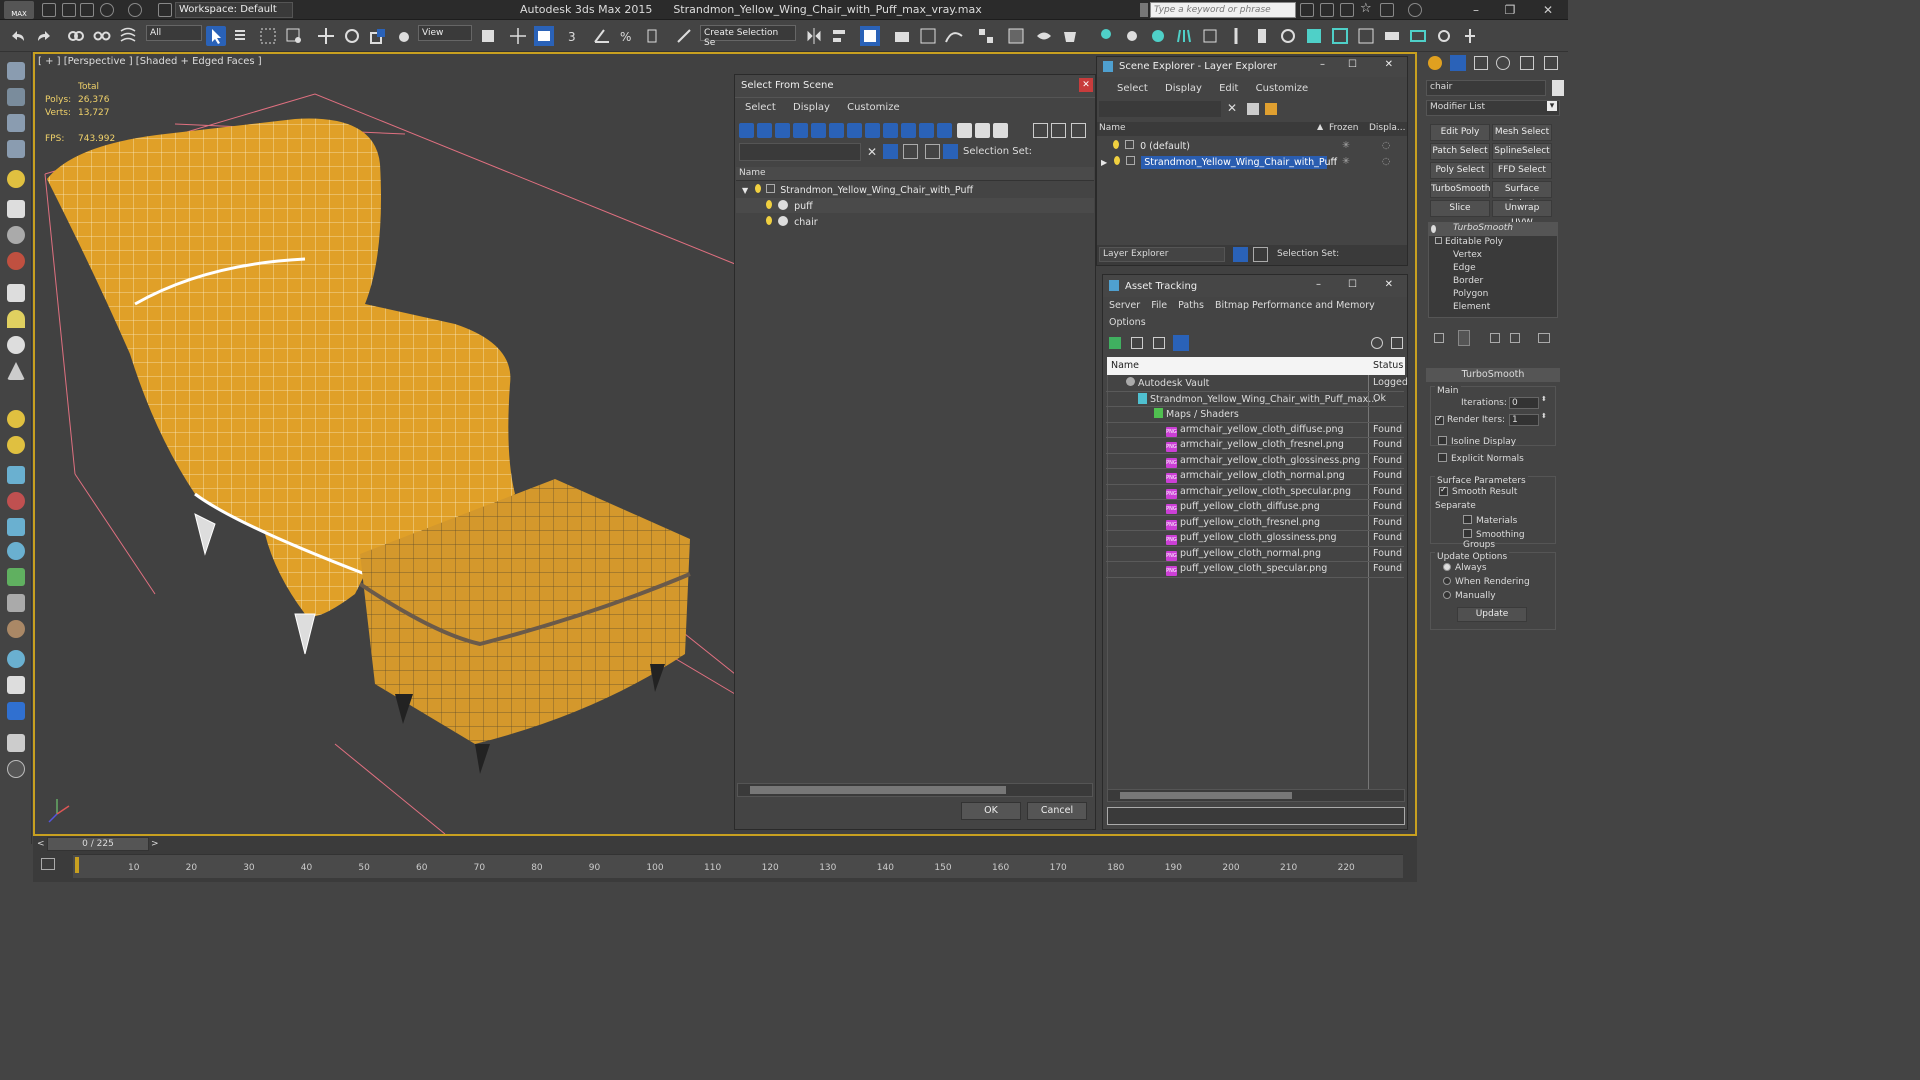 The height and width of the screenshot is (1080, 1920). What do you see at coordinates (1515, 338) in the screenshot?
I see `remove-modifier-icon` at bounding box center [1515, 338].